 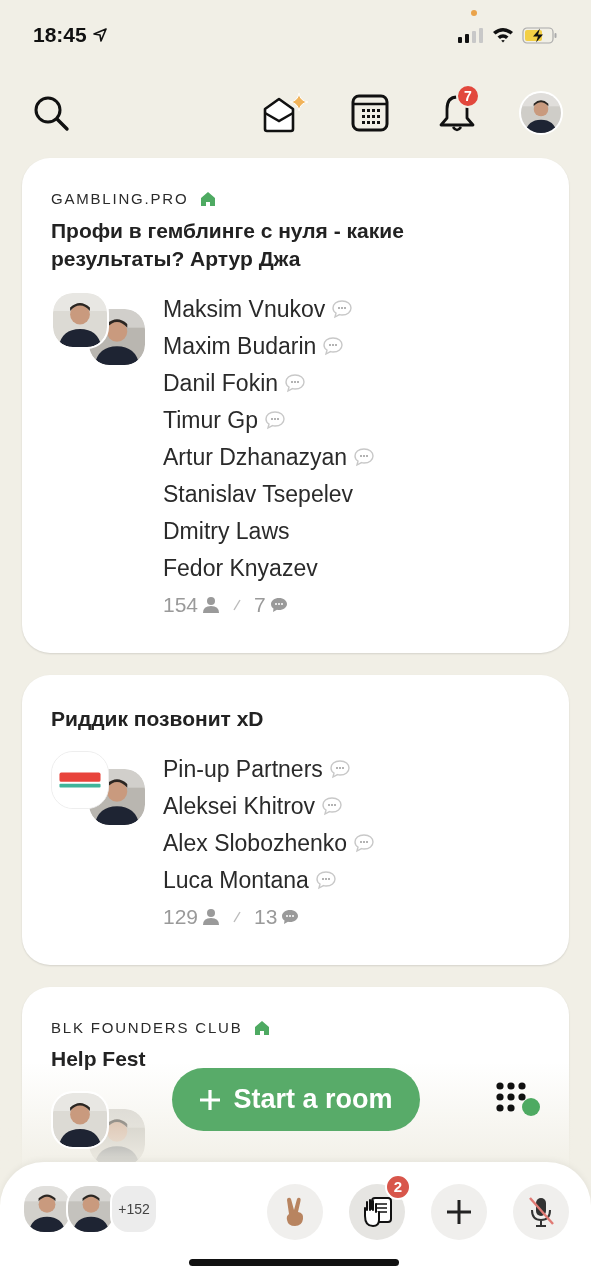 What do you see at coordinates (240, 568) in the screenshot?
I see `speaker-name: Fedor Knyazev` at bounding box center [240, 568].